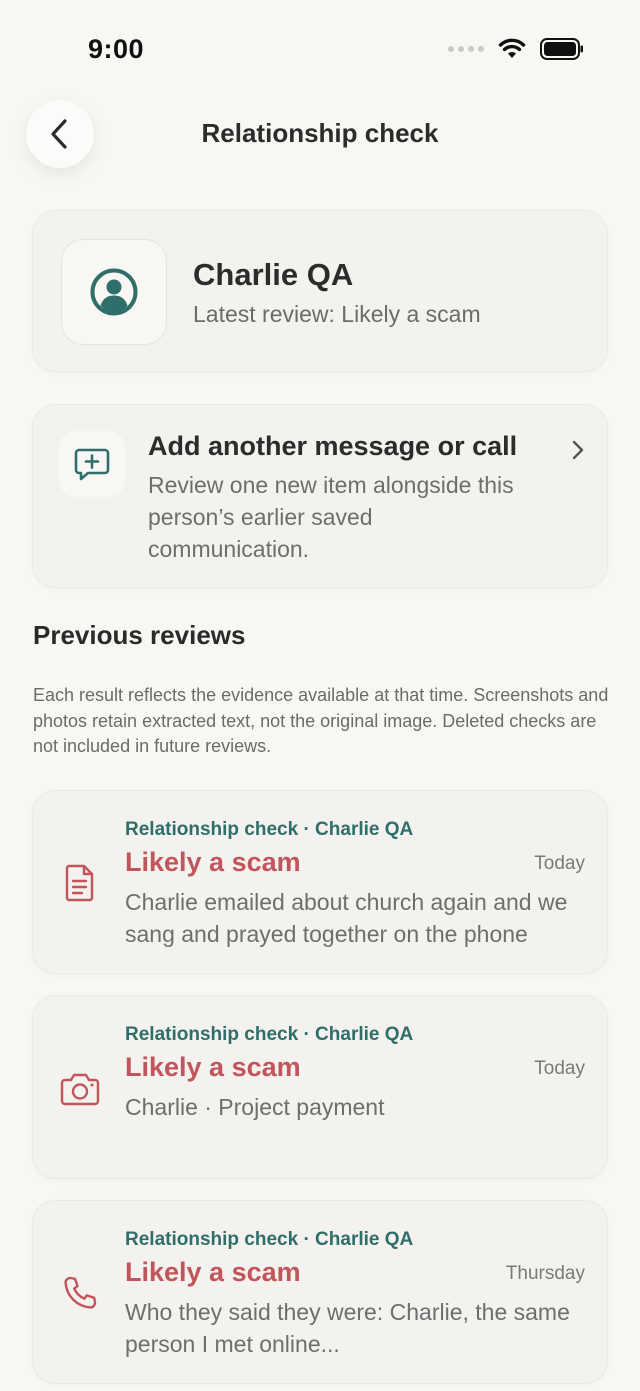  What do you see at coordinates (337, 314) in the screenshot?
I see `latest-review-status: Latest review: Likely a scam` at bounding box center [337, 314].